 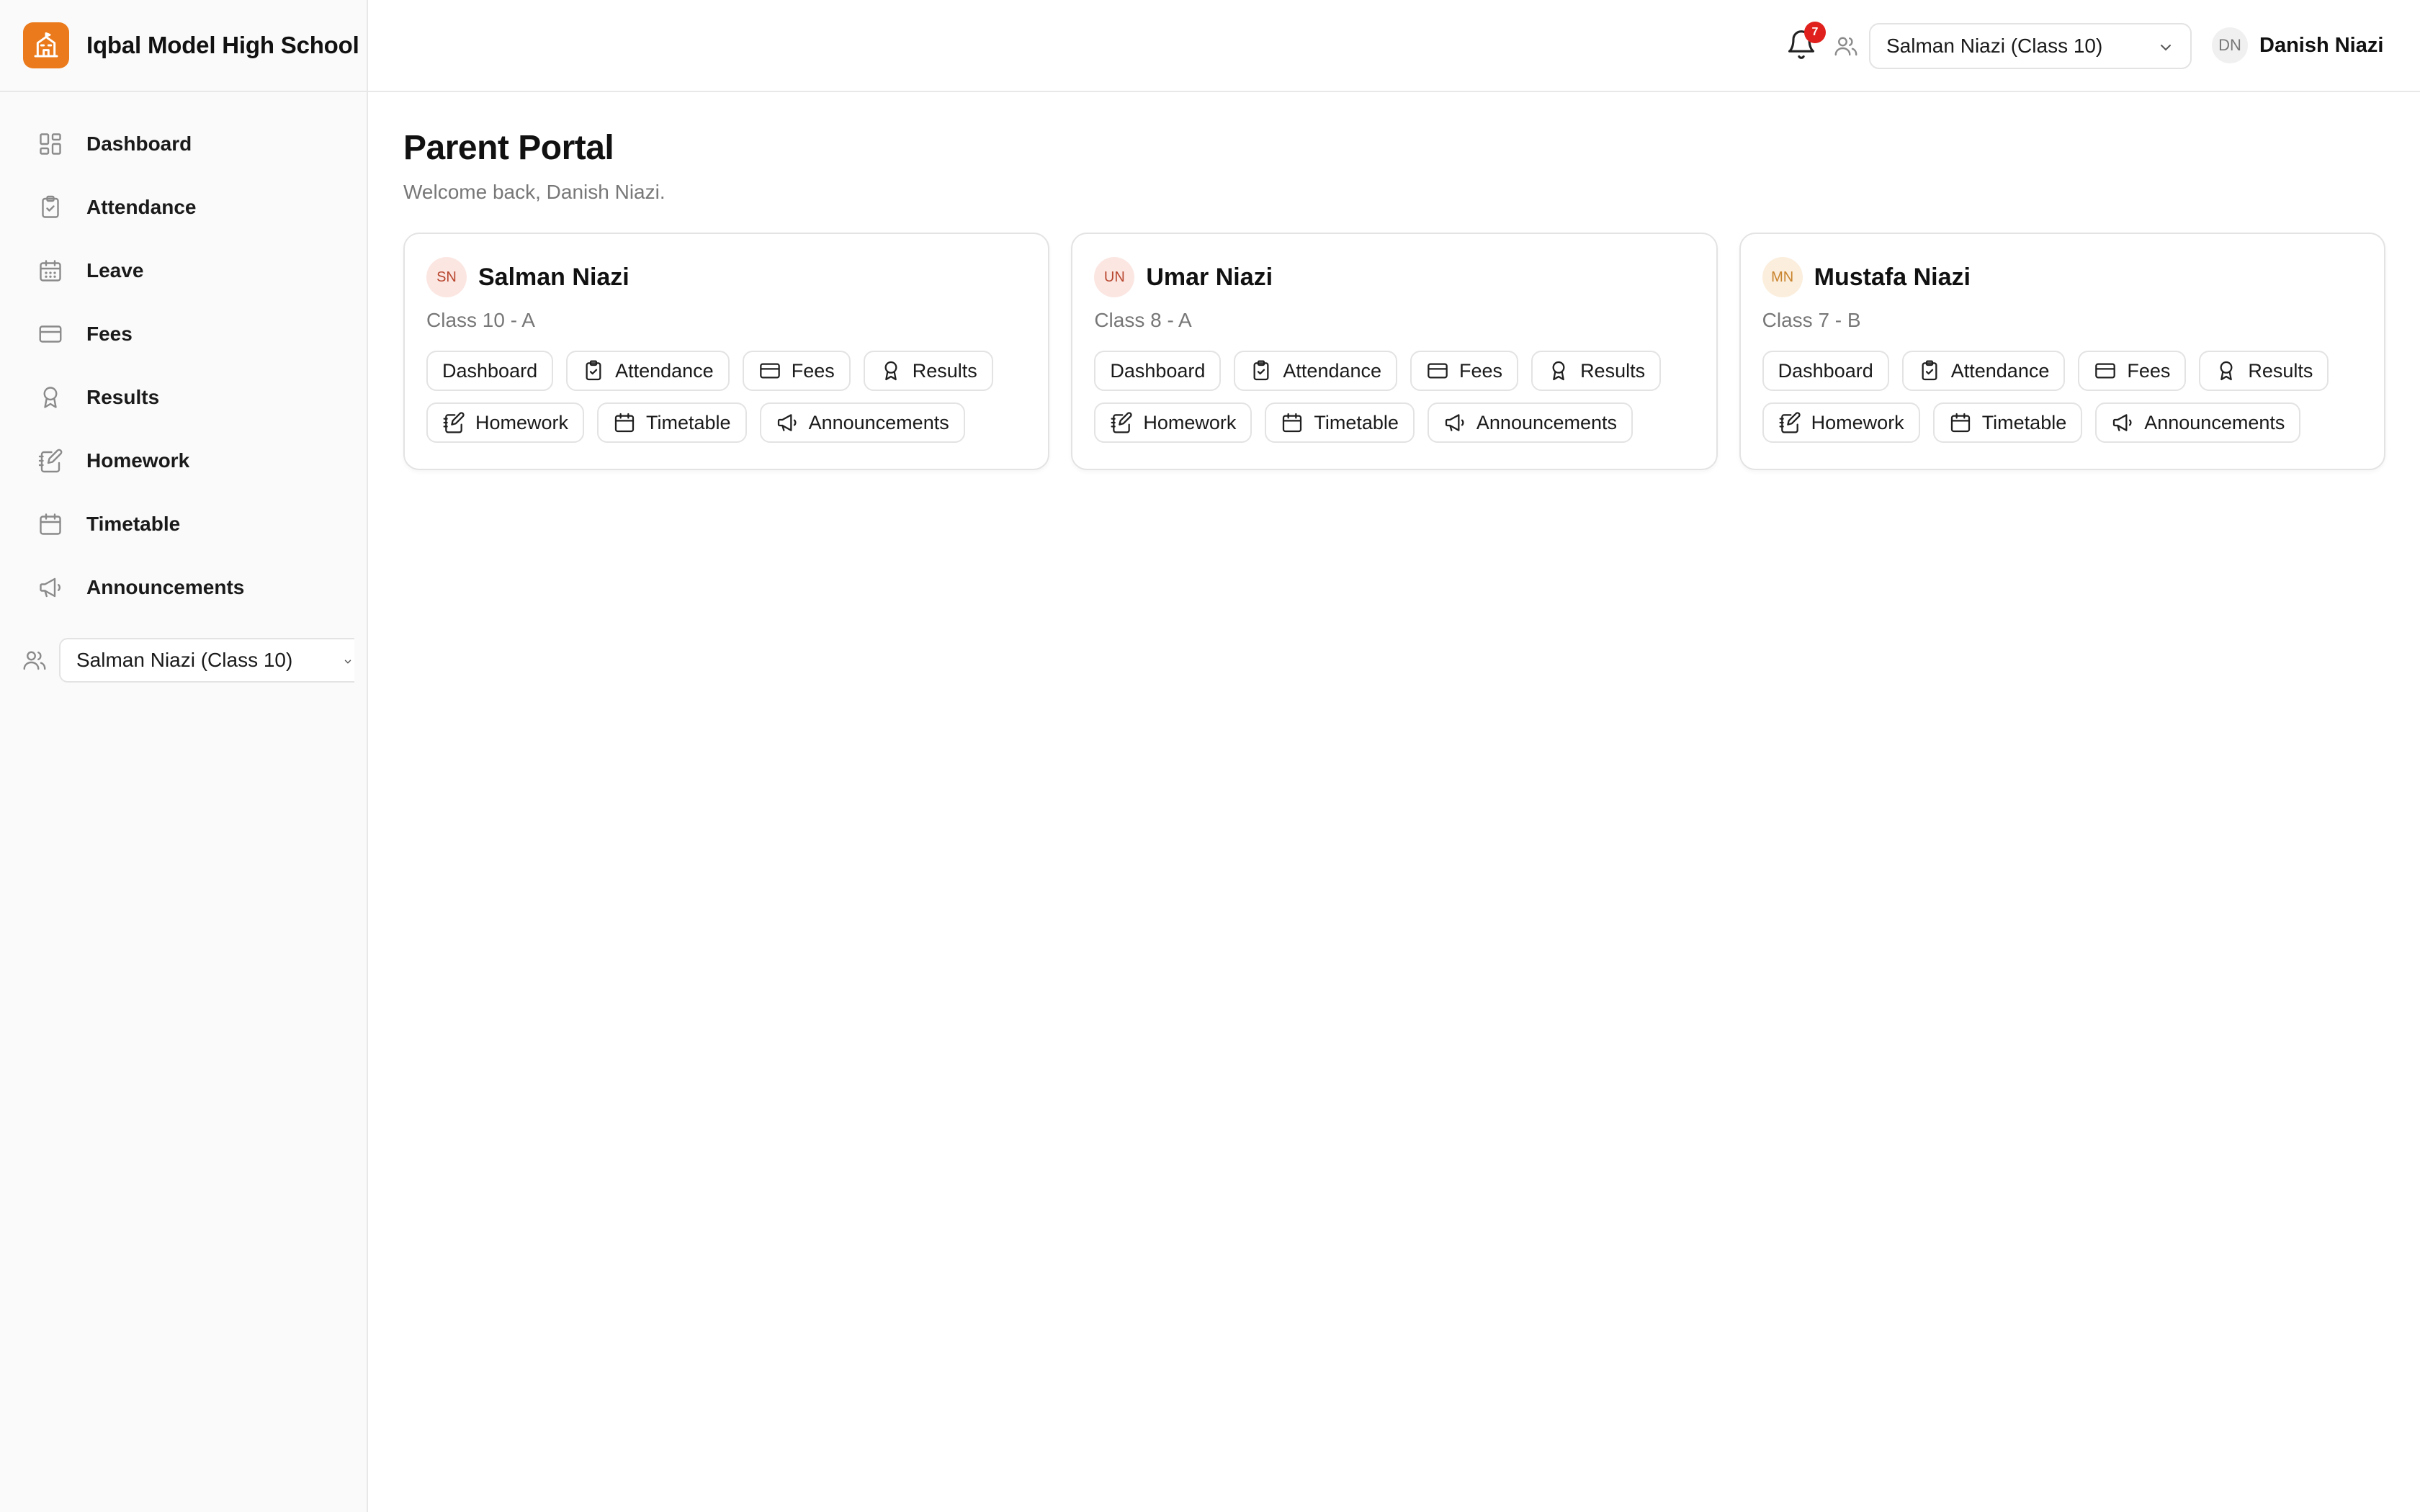 I want to click on school-icon, so click(x=46, y=45).